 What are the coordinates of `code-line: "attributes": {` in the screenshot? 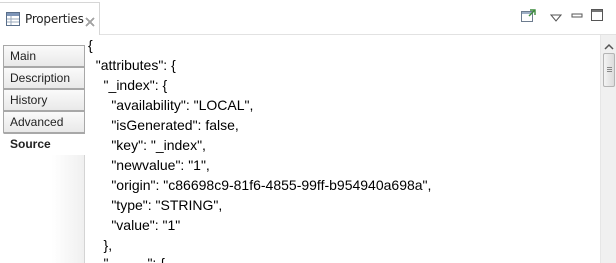 It's located at (132, 65).